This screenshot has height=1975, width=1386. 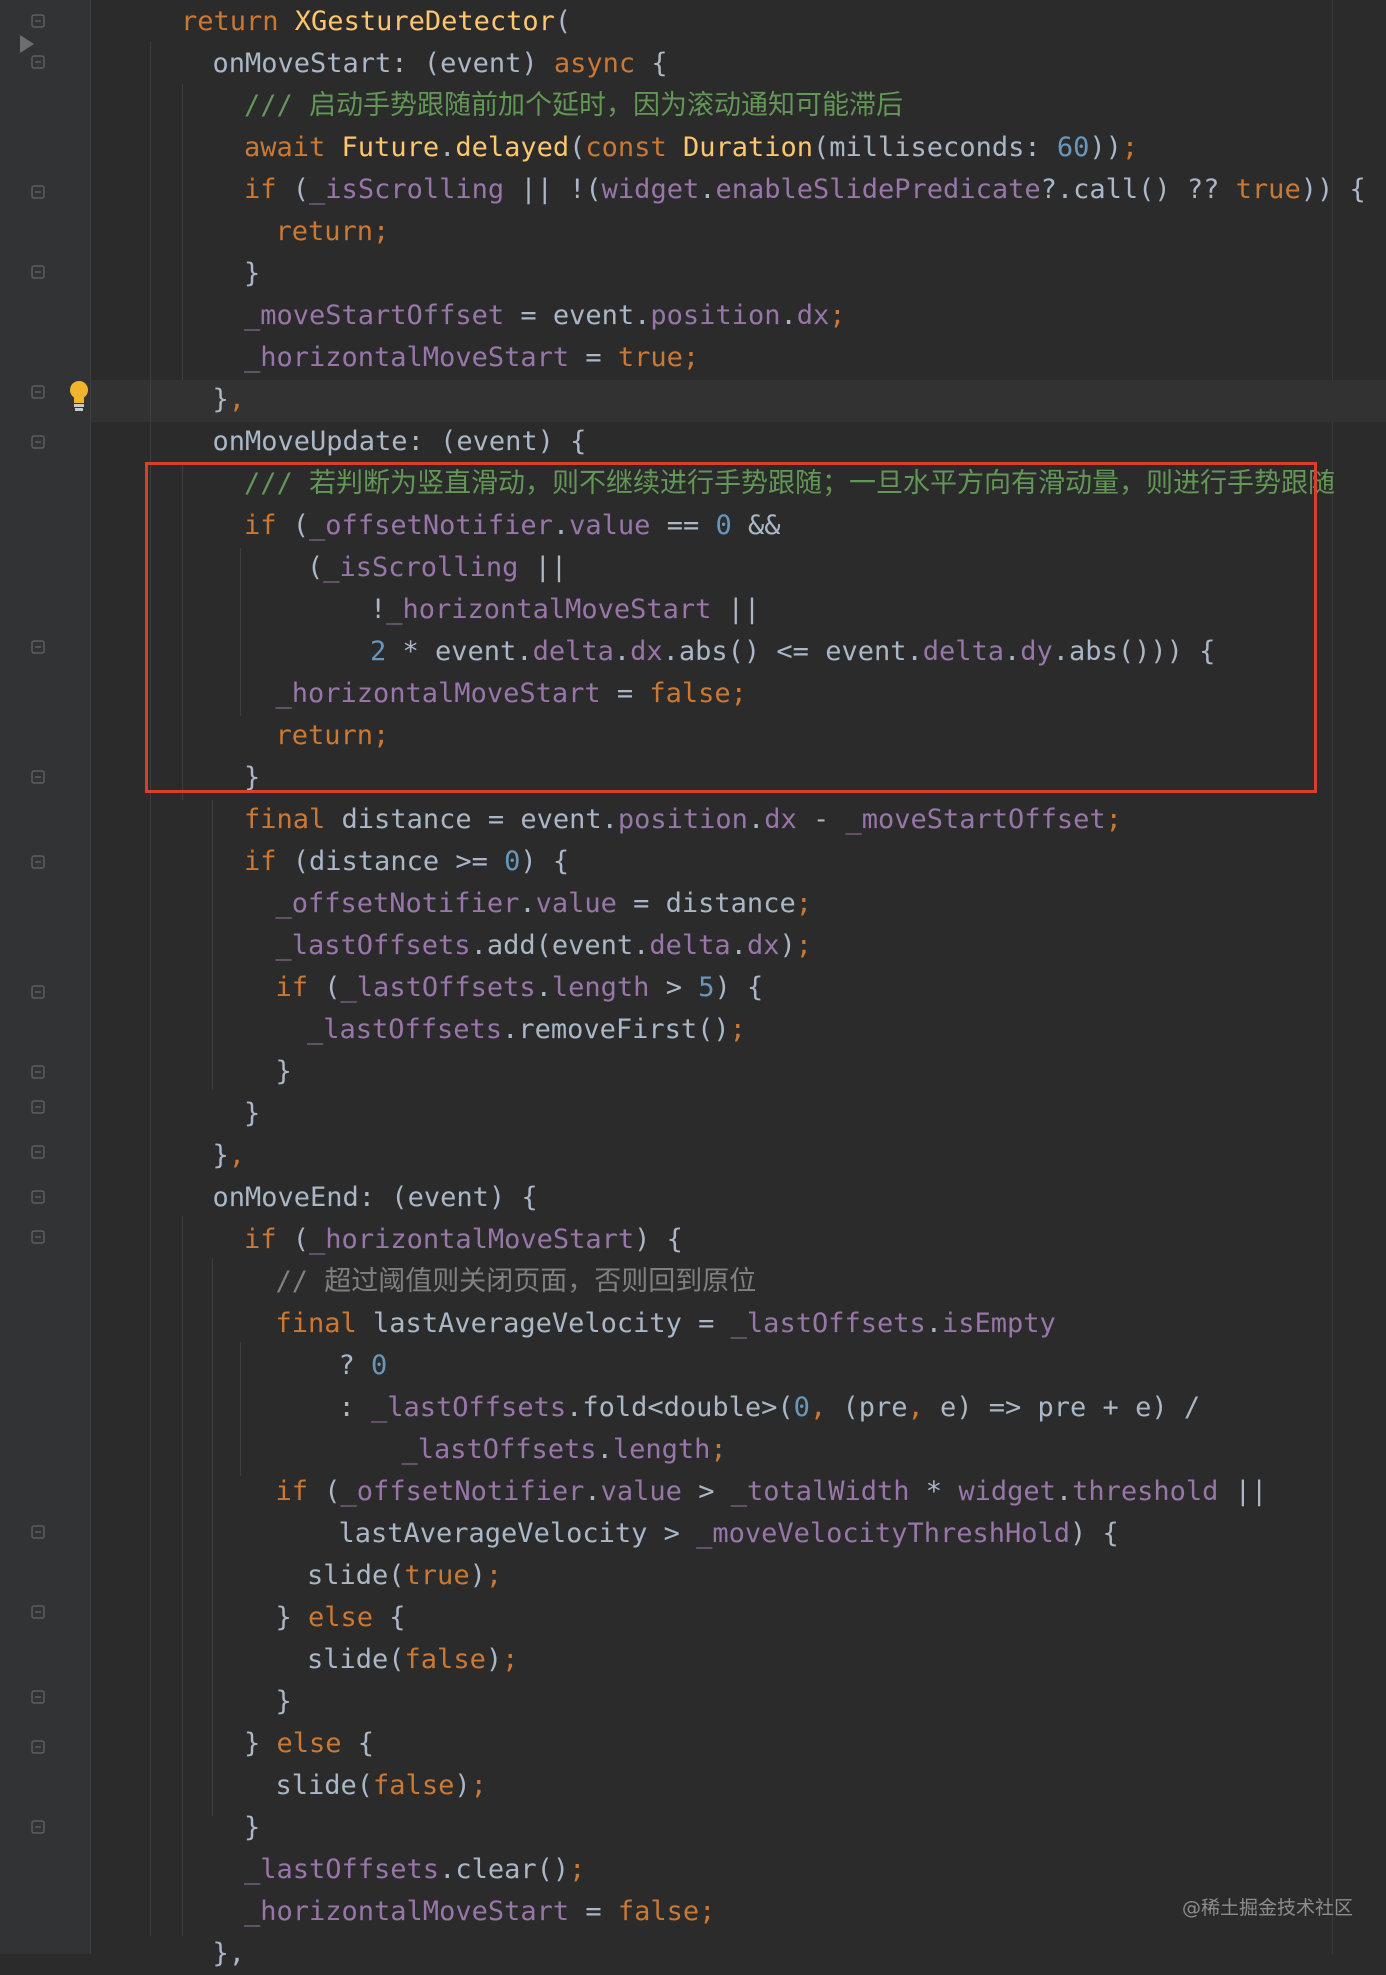 I want to click on watermark-text: @稀土掘金技术社区, so click(x=1268, y=1908).